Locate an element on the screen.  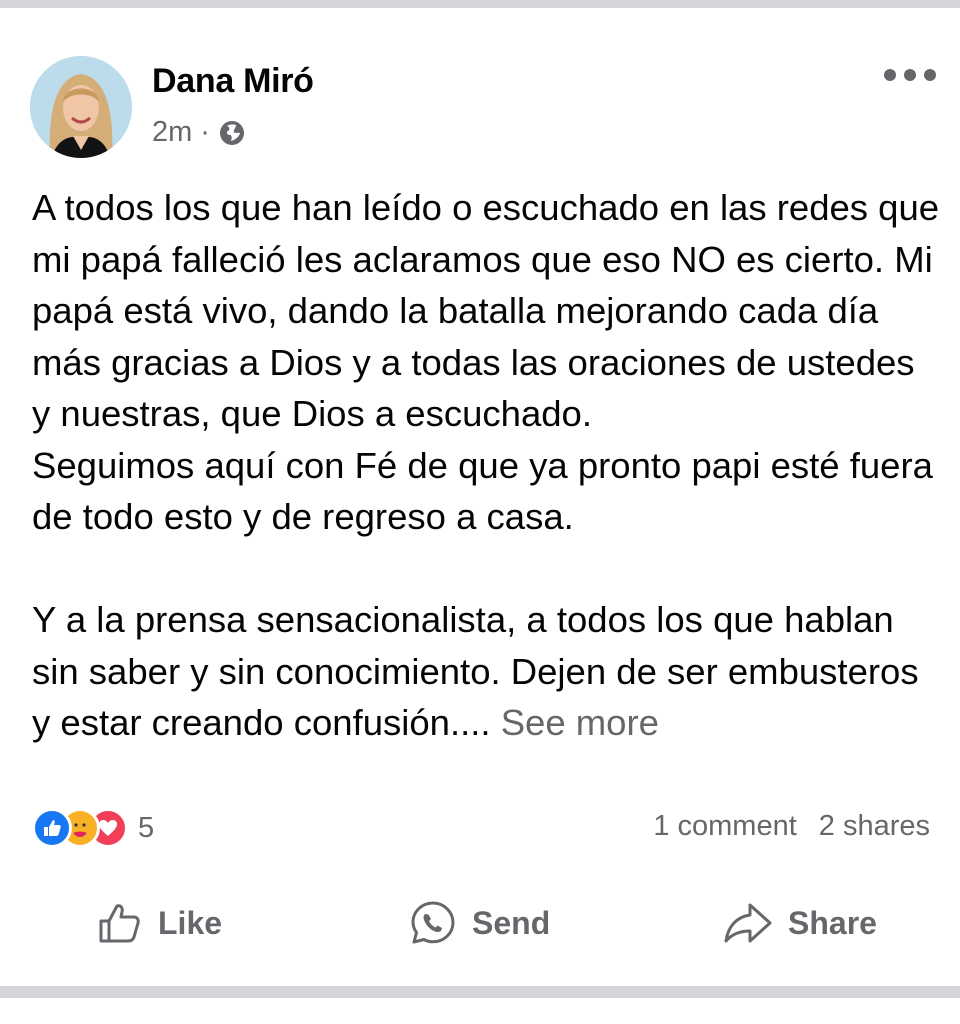
engagement-stats: 1 comment 2 shares is located at coordinates (791, 826).